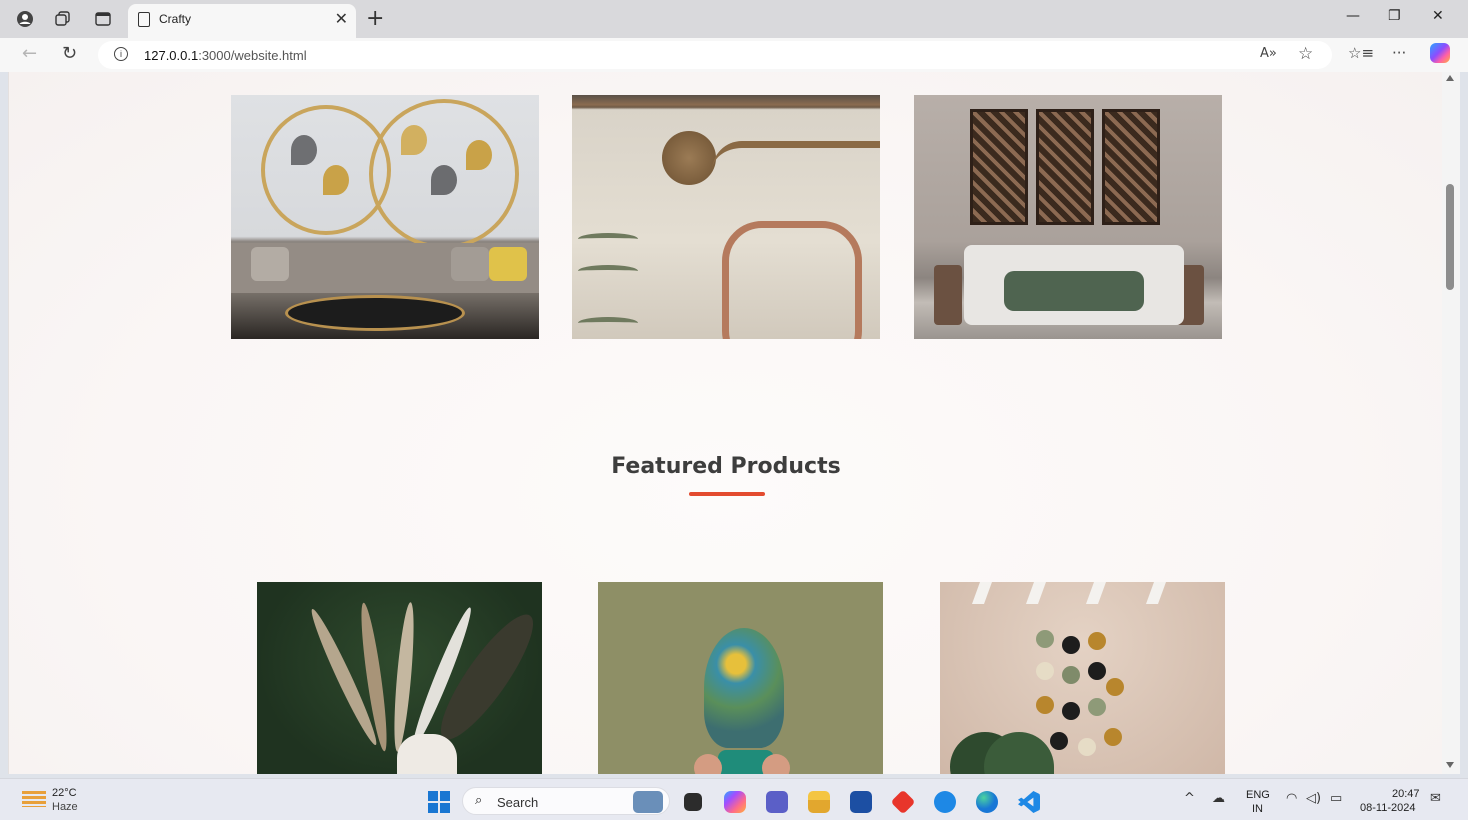  What do you see at coordinates (1082, 678) in the screenshot?
I see `product-image-wall-hanging` at bounding box center [1082, 678].